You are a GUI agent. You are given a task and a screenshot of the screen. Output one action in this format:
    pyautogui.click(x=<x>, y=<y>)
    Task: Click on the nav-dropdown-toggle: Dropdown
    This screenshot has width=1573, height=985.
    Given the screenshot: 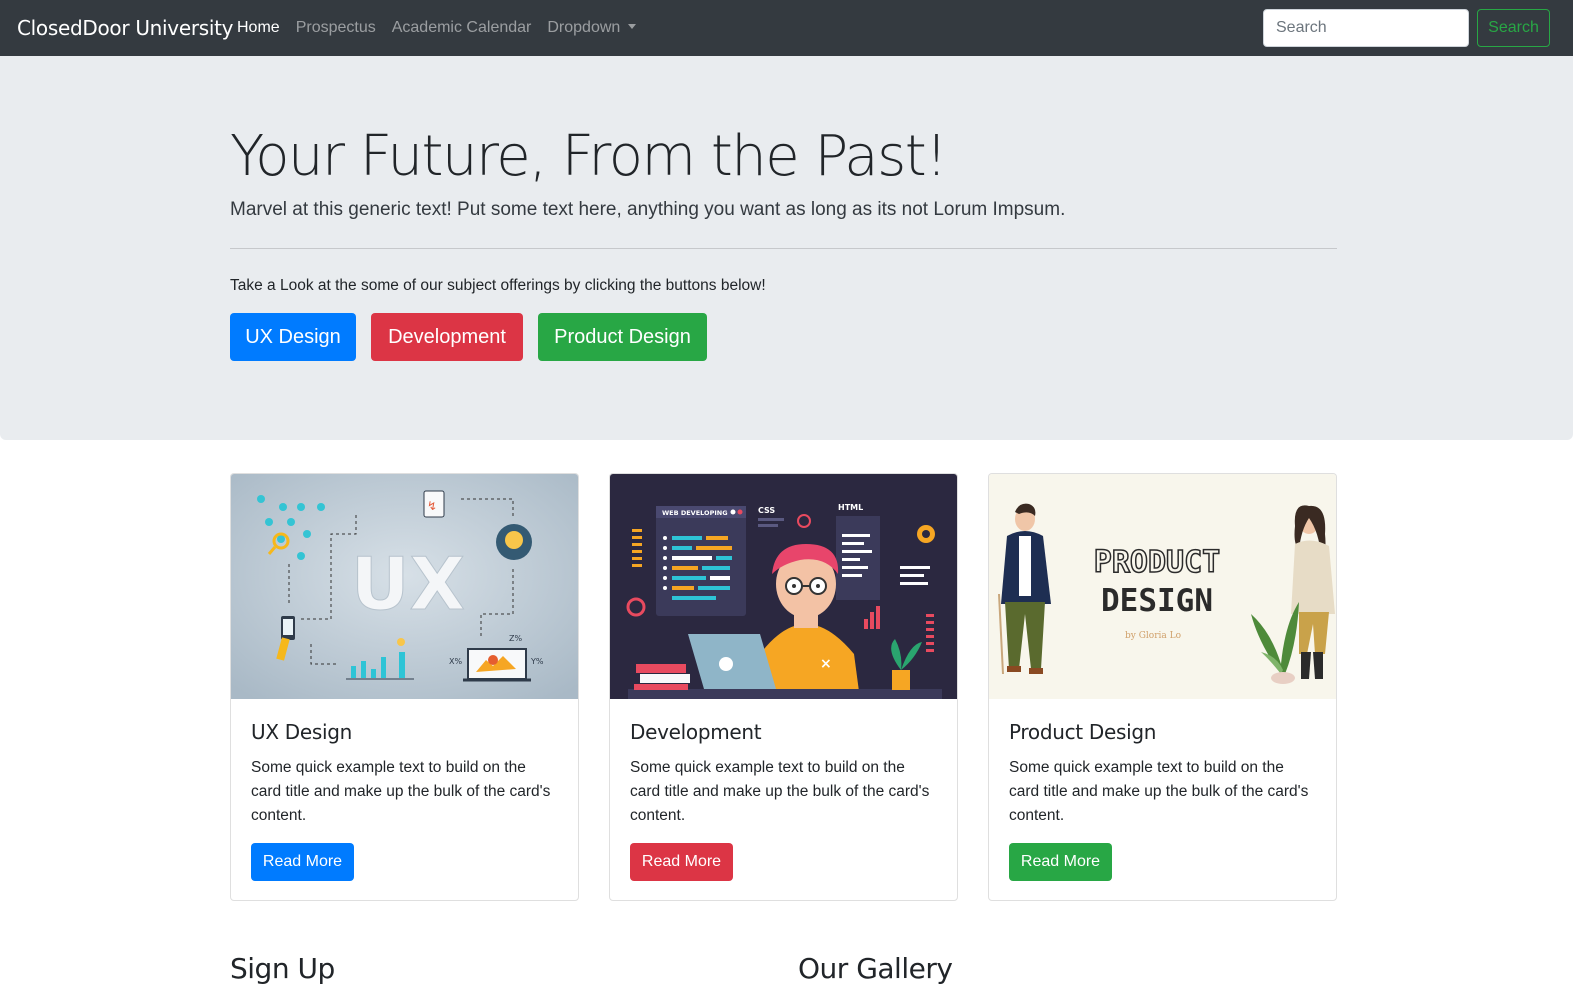 What is the action you would take?
    pyautogui.click(x=592, y=28)
    